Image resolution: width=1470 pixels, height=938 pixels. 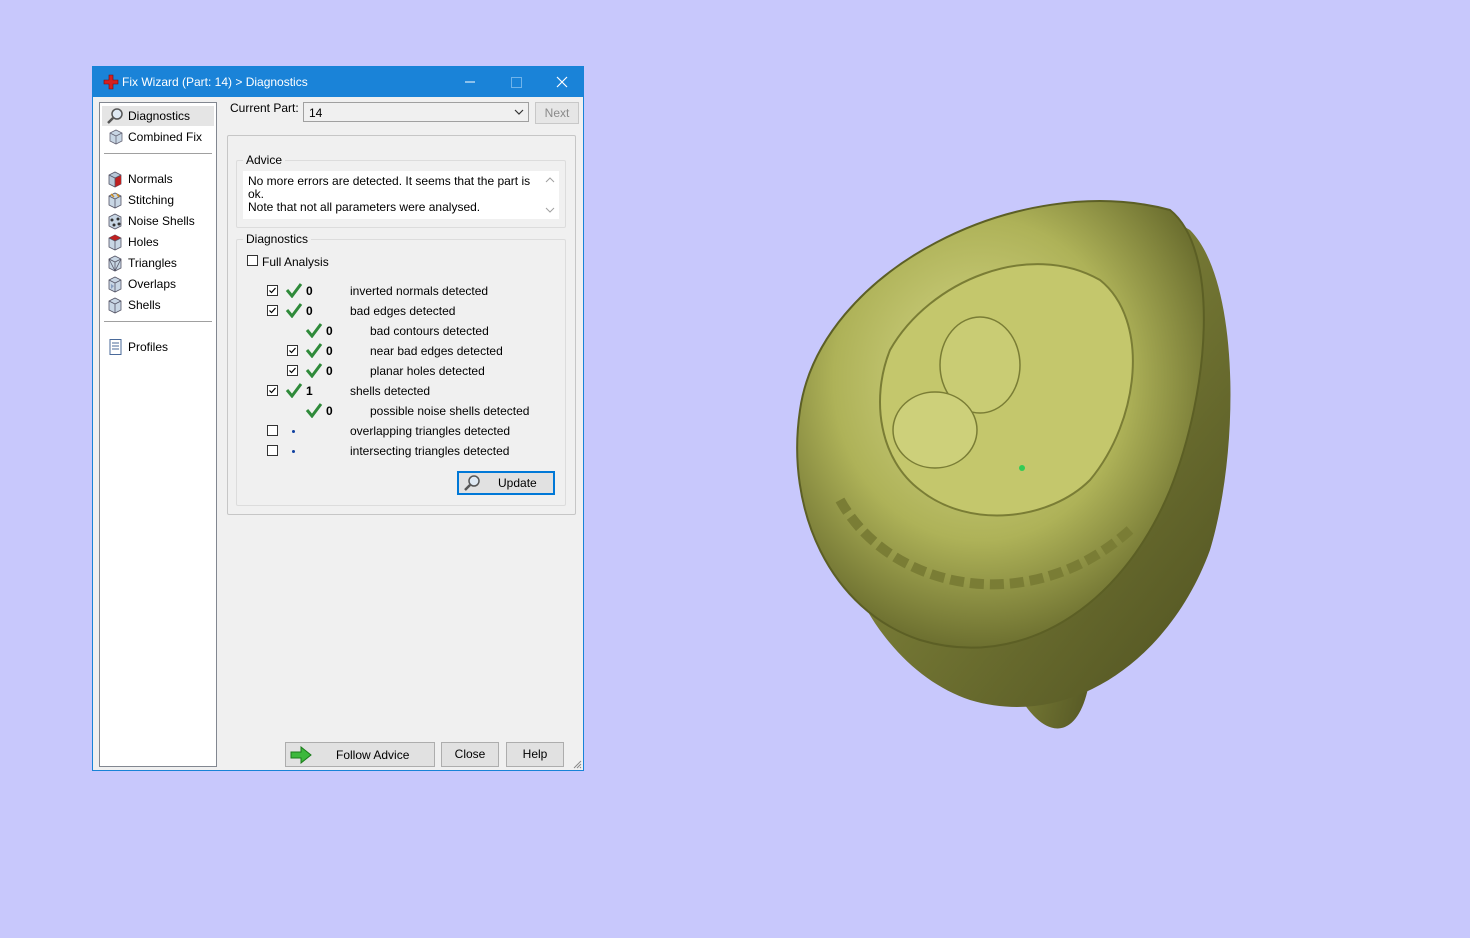 I want to click on full-analysis-label: Full Analysis, so click(x=295, y=262).